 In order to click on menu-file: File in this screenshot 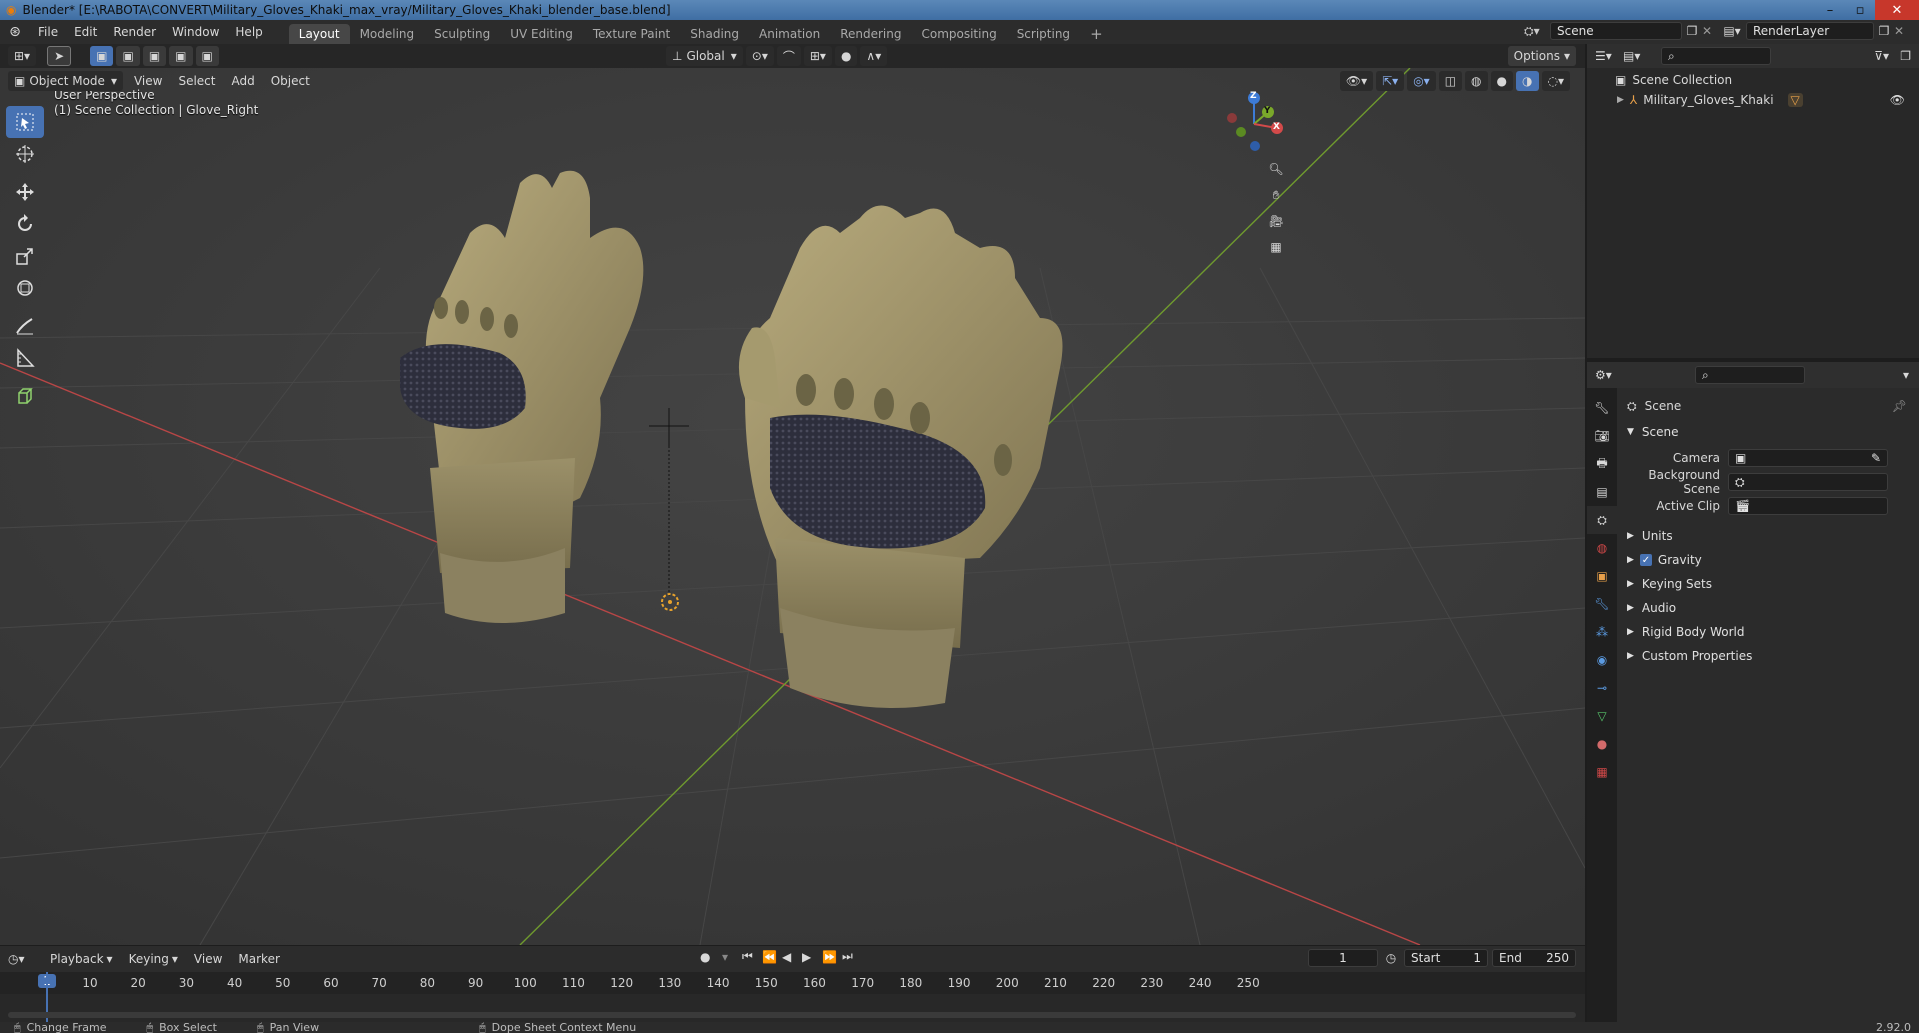, I will do `click(48, 32)`.